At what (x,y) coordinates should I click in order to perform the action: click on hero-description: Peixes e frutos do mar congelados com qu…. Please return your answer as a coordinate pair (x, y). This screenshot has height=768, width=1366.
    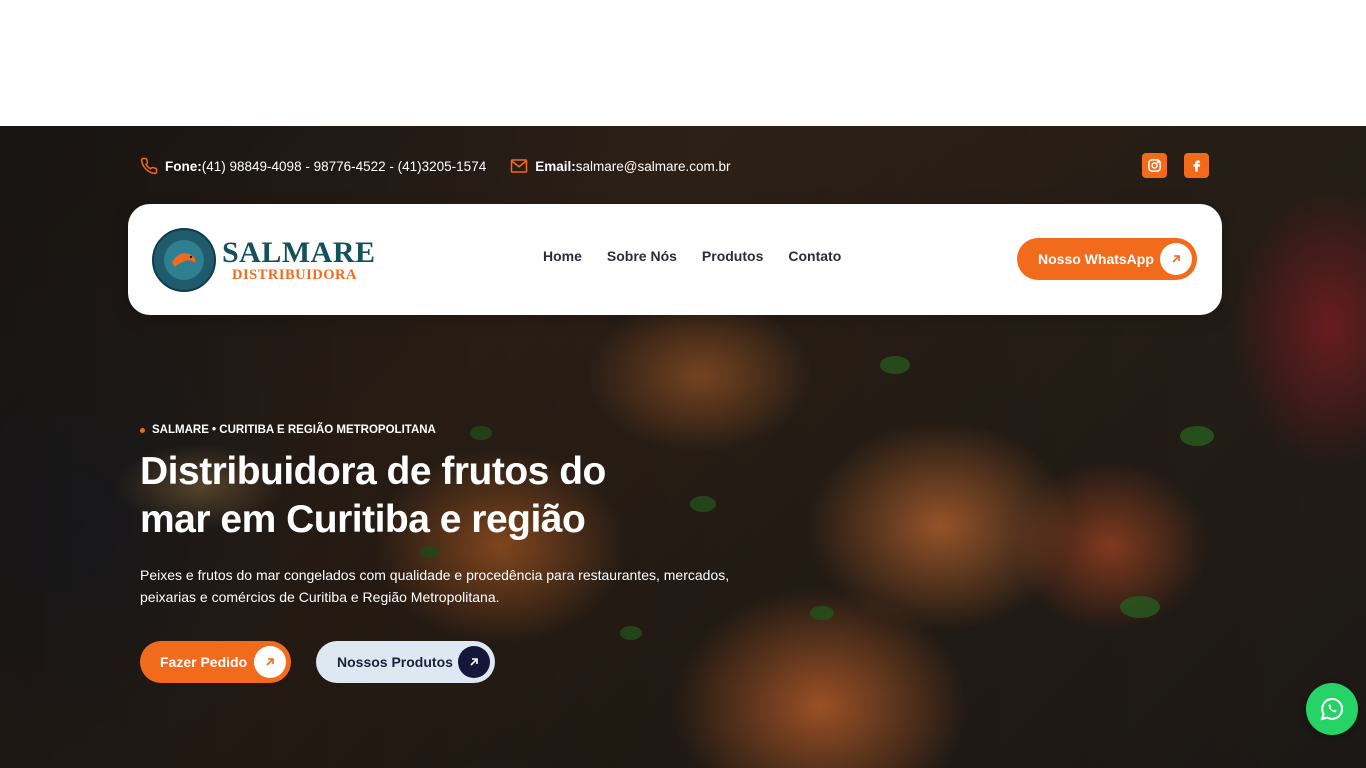
    Looking at the image, I should click on (435, 586).